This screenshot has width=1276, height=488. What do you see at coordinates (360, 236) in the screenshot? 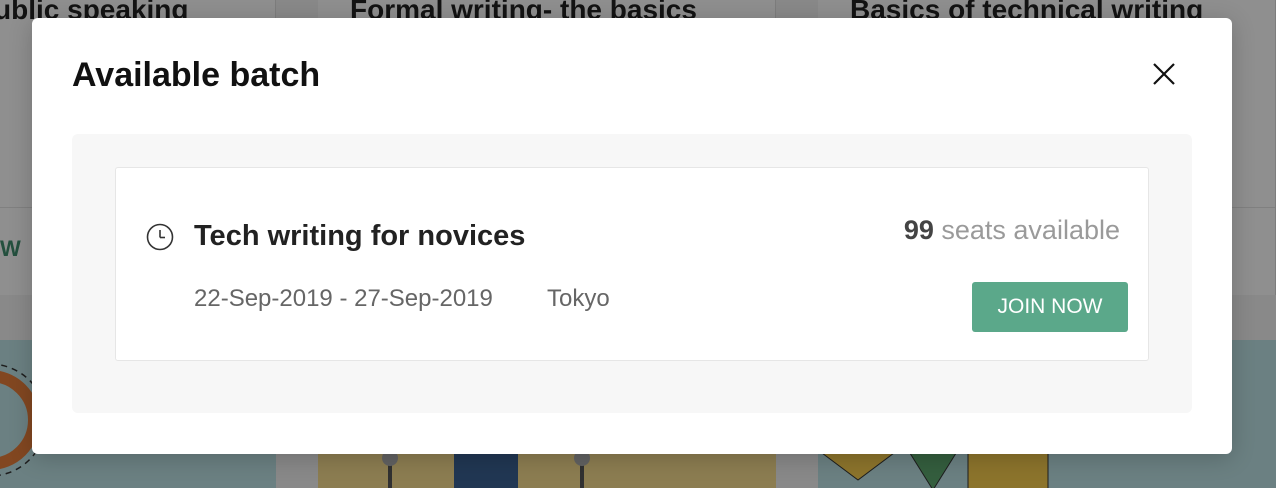
I see `batch-name: Tech writing for novices` at bounding box center [360, 236].